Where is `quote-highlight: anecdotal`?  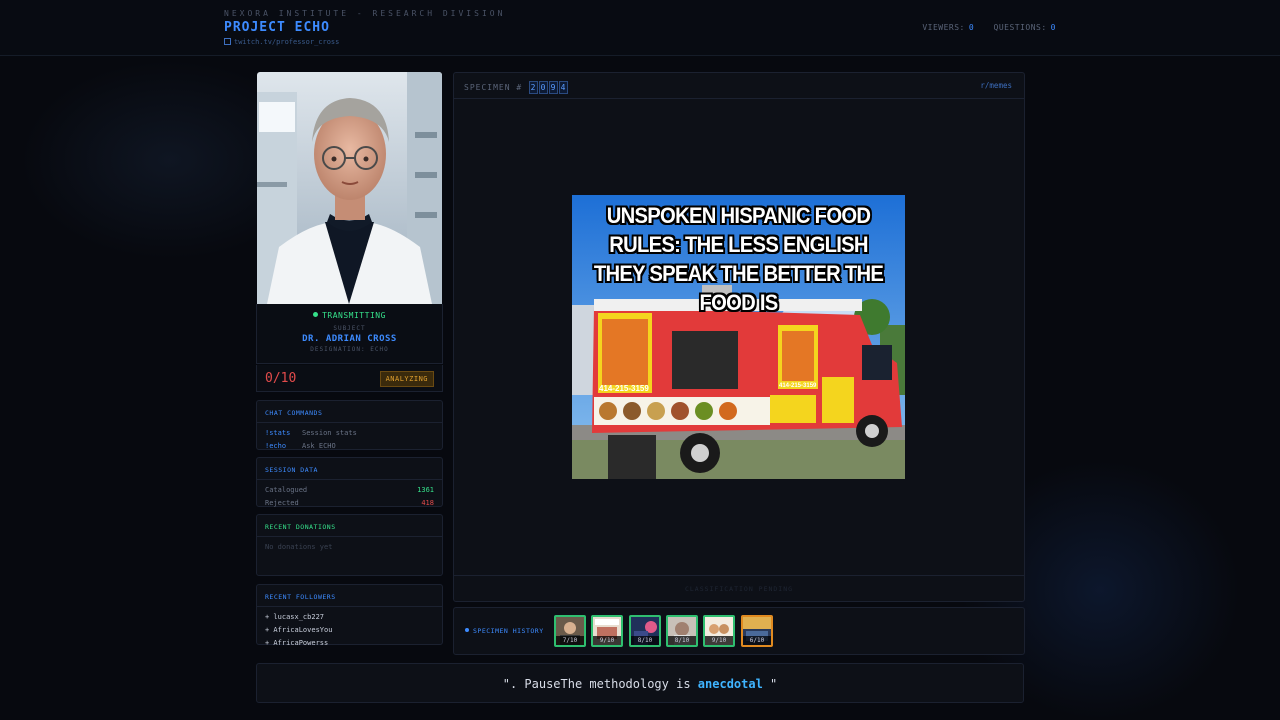 quote-highlight: anecdotal is located at coordinates (730, 684).